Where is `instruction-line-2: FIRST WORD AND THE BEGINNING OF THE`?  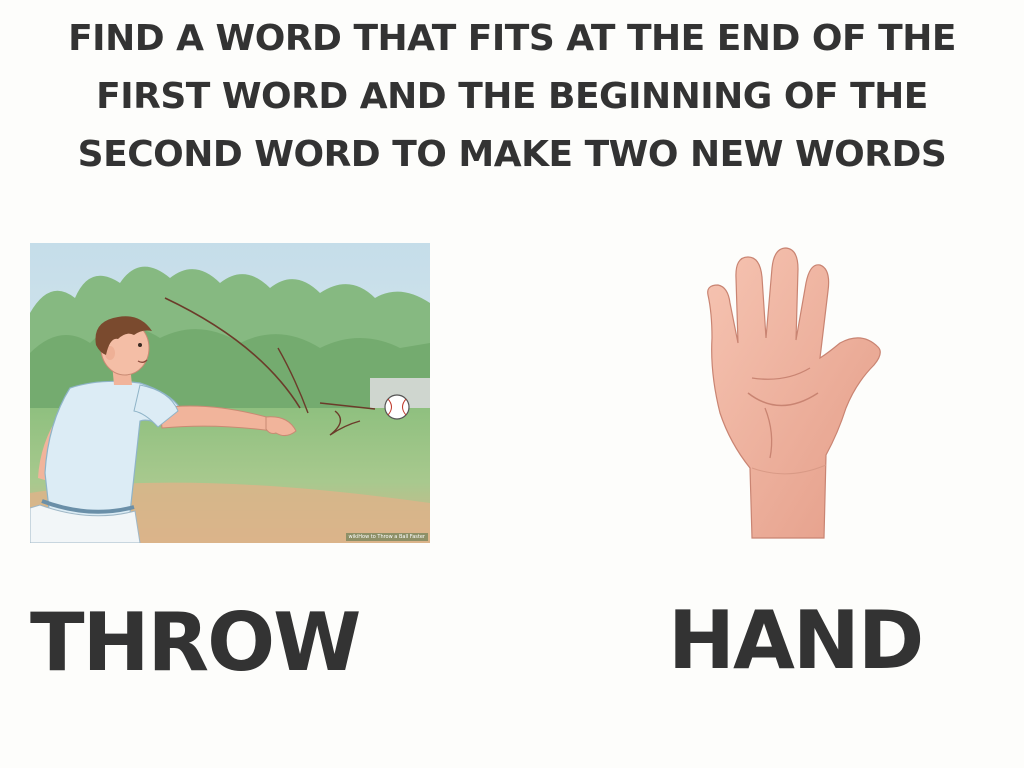
instruction-line-2: FIRST WORD AND THE BEGINNING OF THE is located at coordinates (512, 96).